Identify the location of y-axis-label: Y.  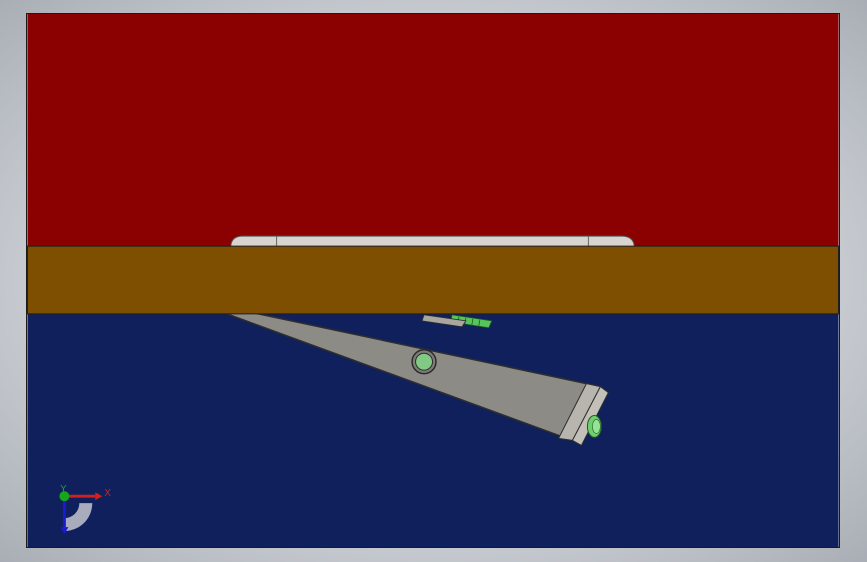
(63, 489).